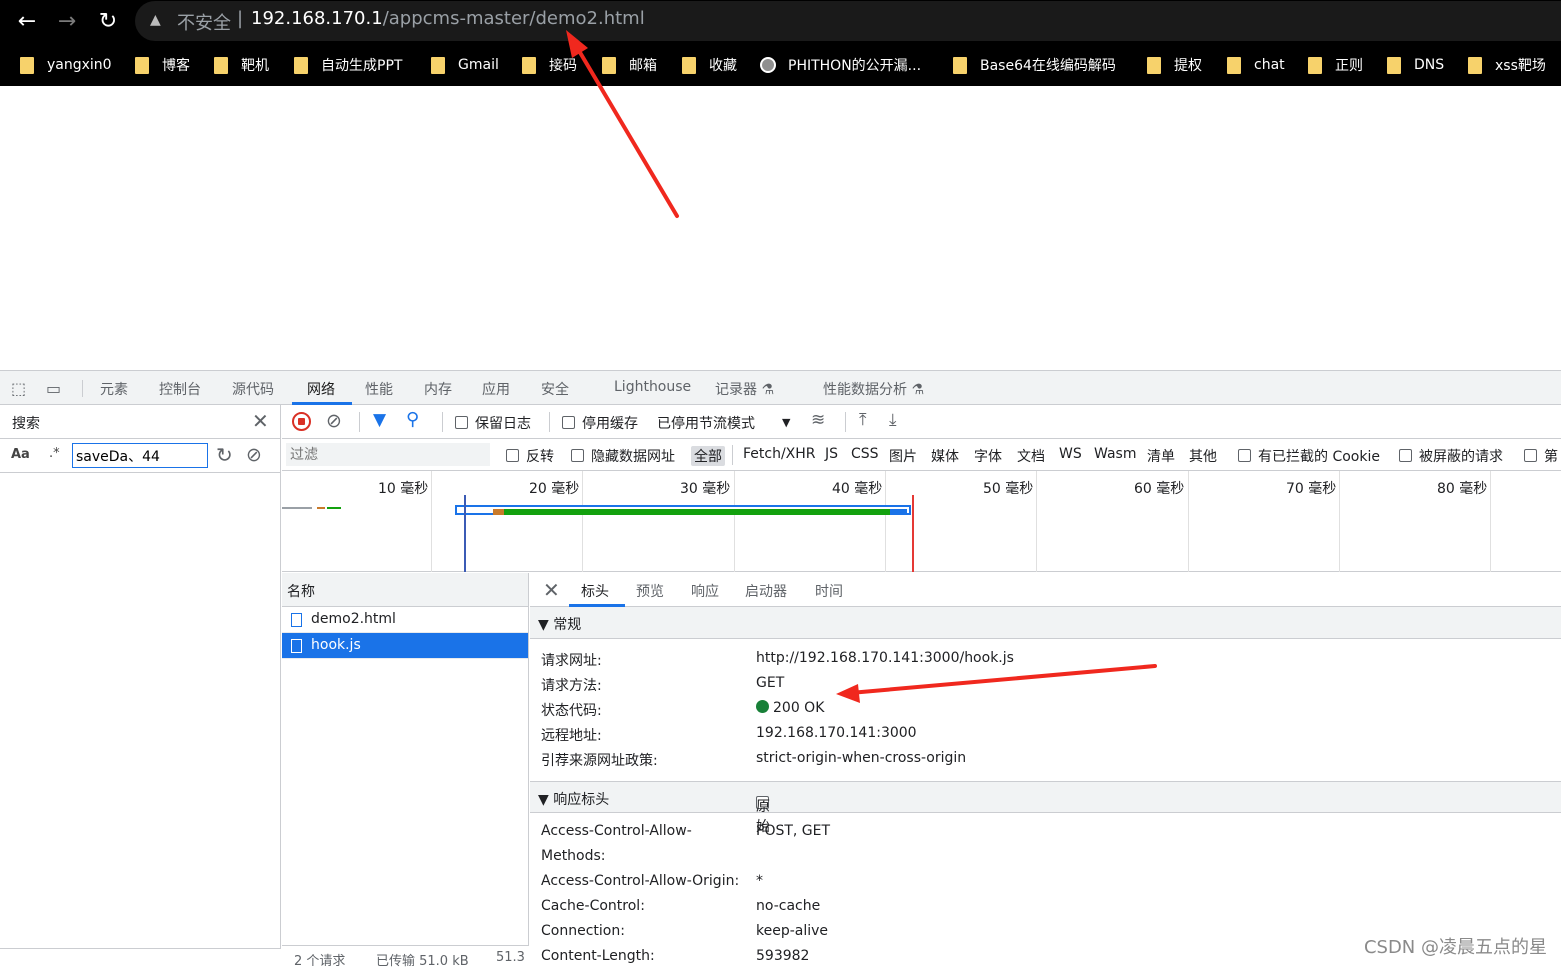 The height and width of the screenshot is (969, 1561). I want to click on annotation-arrow-status, so click(995, 684).